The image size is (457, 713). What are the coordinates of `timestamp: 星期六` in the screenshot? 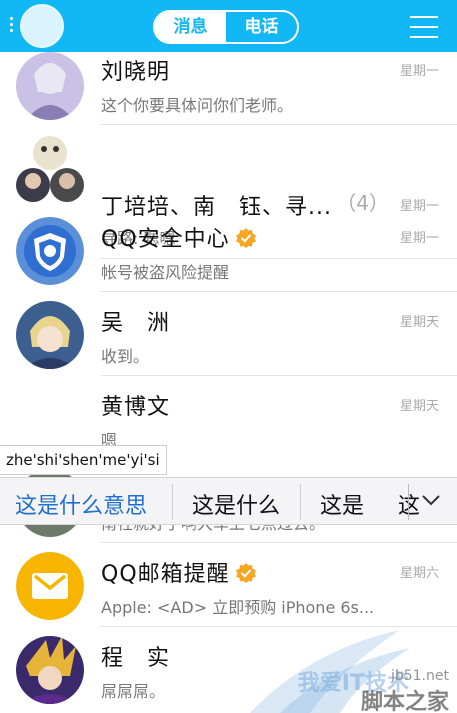 It's located at (419, 573).